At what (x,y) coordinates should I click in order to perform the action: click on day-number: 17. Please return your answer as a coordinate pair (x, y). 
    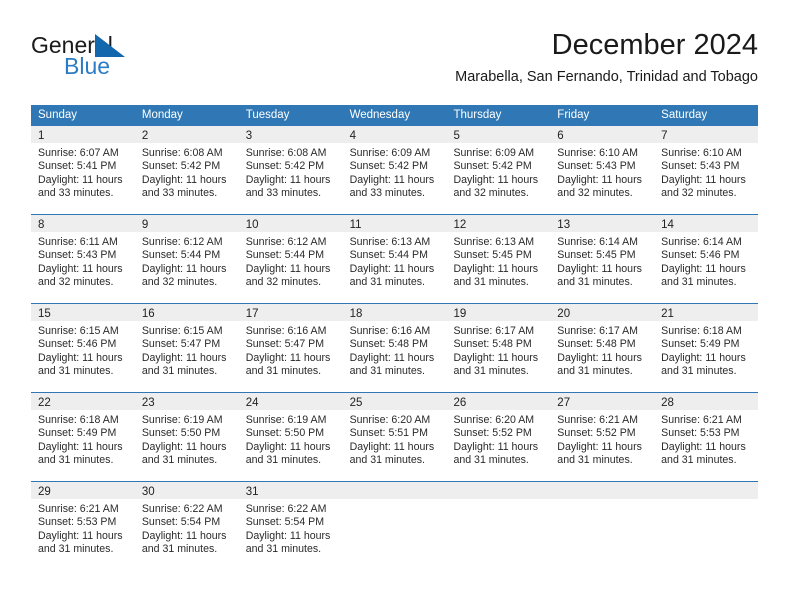
    Looking at the image, I should click on (252, 314).